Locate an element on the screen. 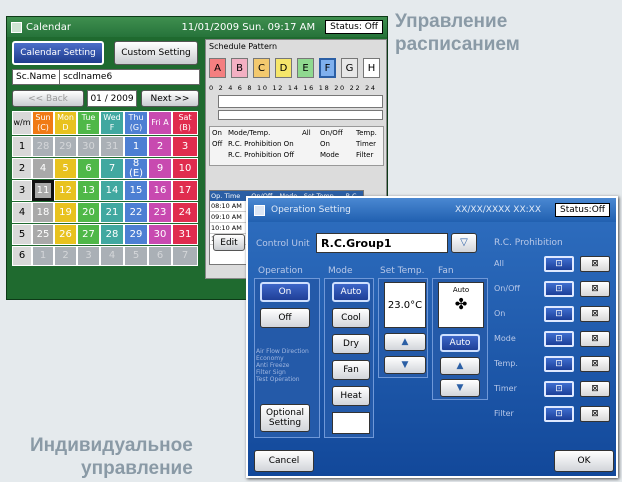 Image resolution: width=622 pixels, height=482 pixels. fan-mode-text: Auto is located at coordinates (461, 290).